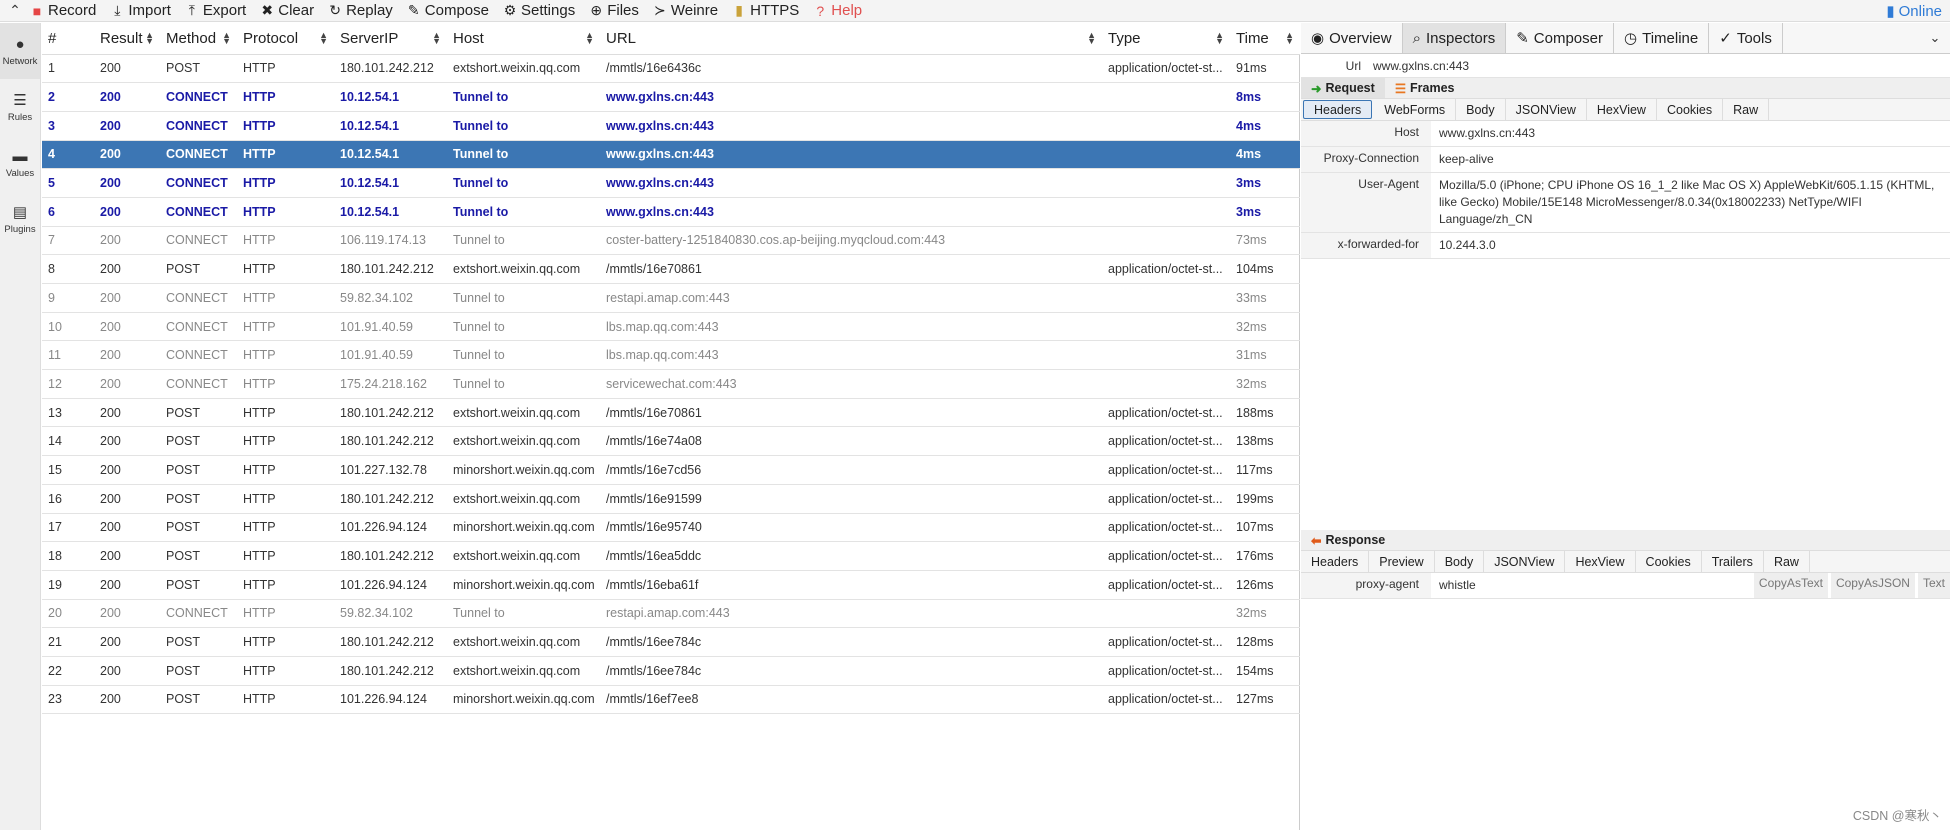 The width and height of the screenshot is (1950, 830). What do you see at coordinates (523, 39) in the screenshot?
I see `column-header: Host ▲ ▼` at bounding box center [523, 39].